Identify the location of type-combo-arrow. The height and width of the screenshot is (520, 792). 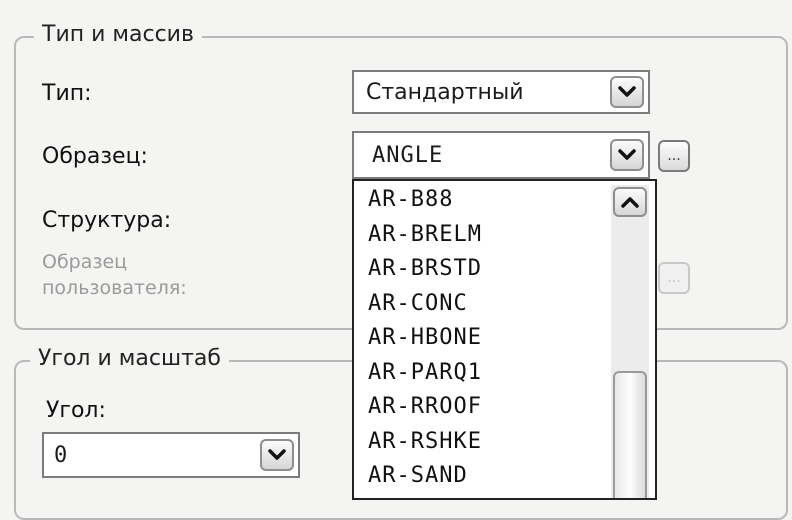
(627, 92).